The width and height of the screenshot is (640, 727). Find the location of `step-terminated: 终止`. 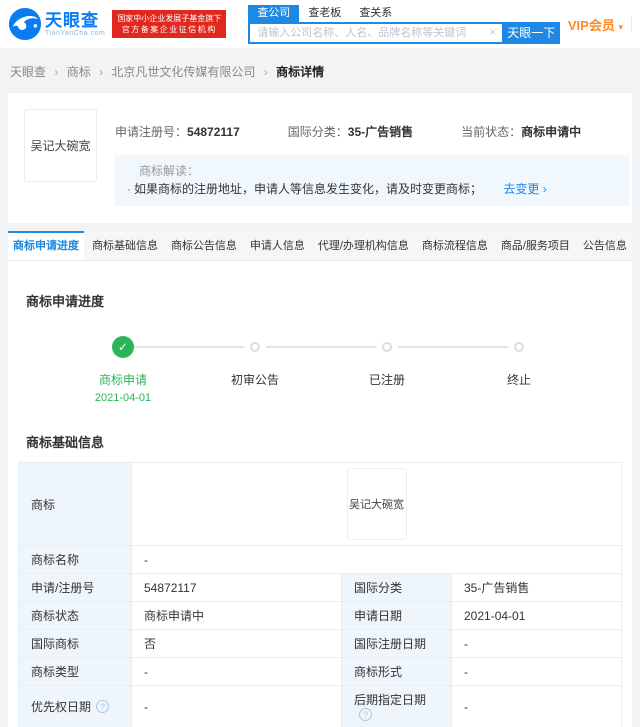

step-terminated: 终止 is located at coordinates (491, 370).